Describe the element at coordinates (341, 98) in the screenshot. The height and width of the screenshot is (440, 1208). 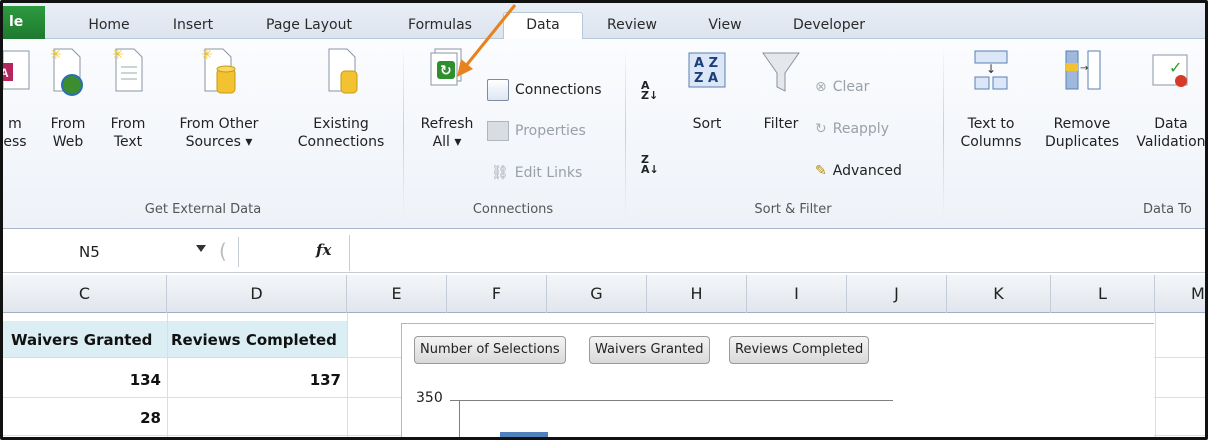
I see `existing-connections-button: Existing Connections` at that location.